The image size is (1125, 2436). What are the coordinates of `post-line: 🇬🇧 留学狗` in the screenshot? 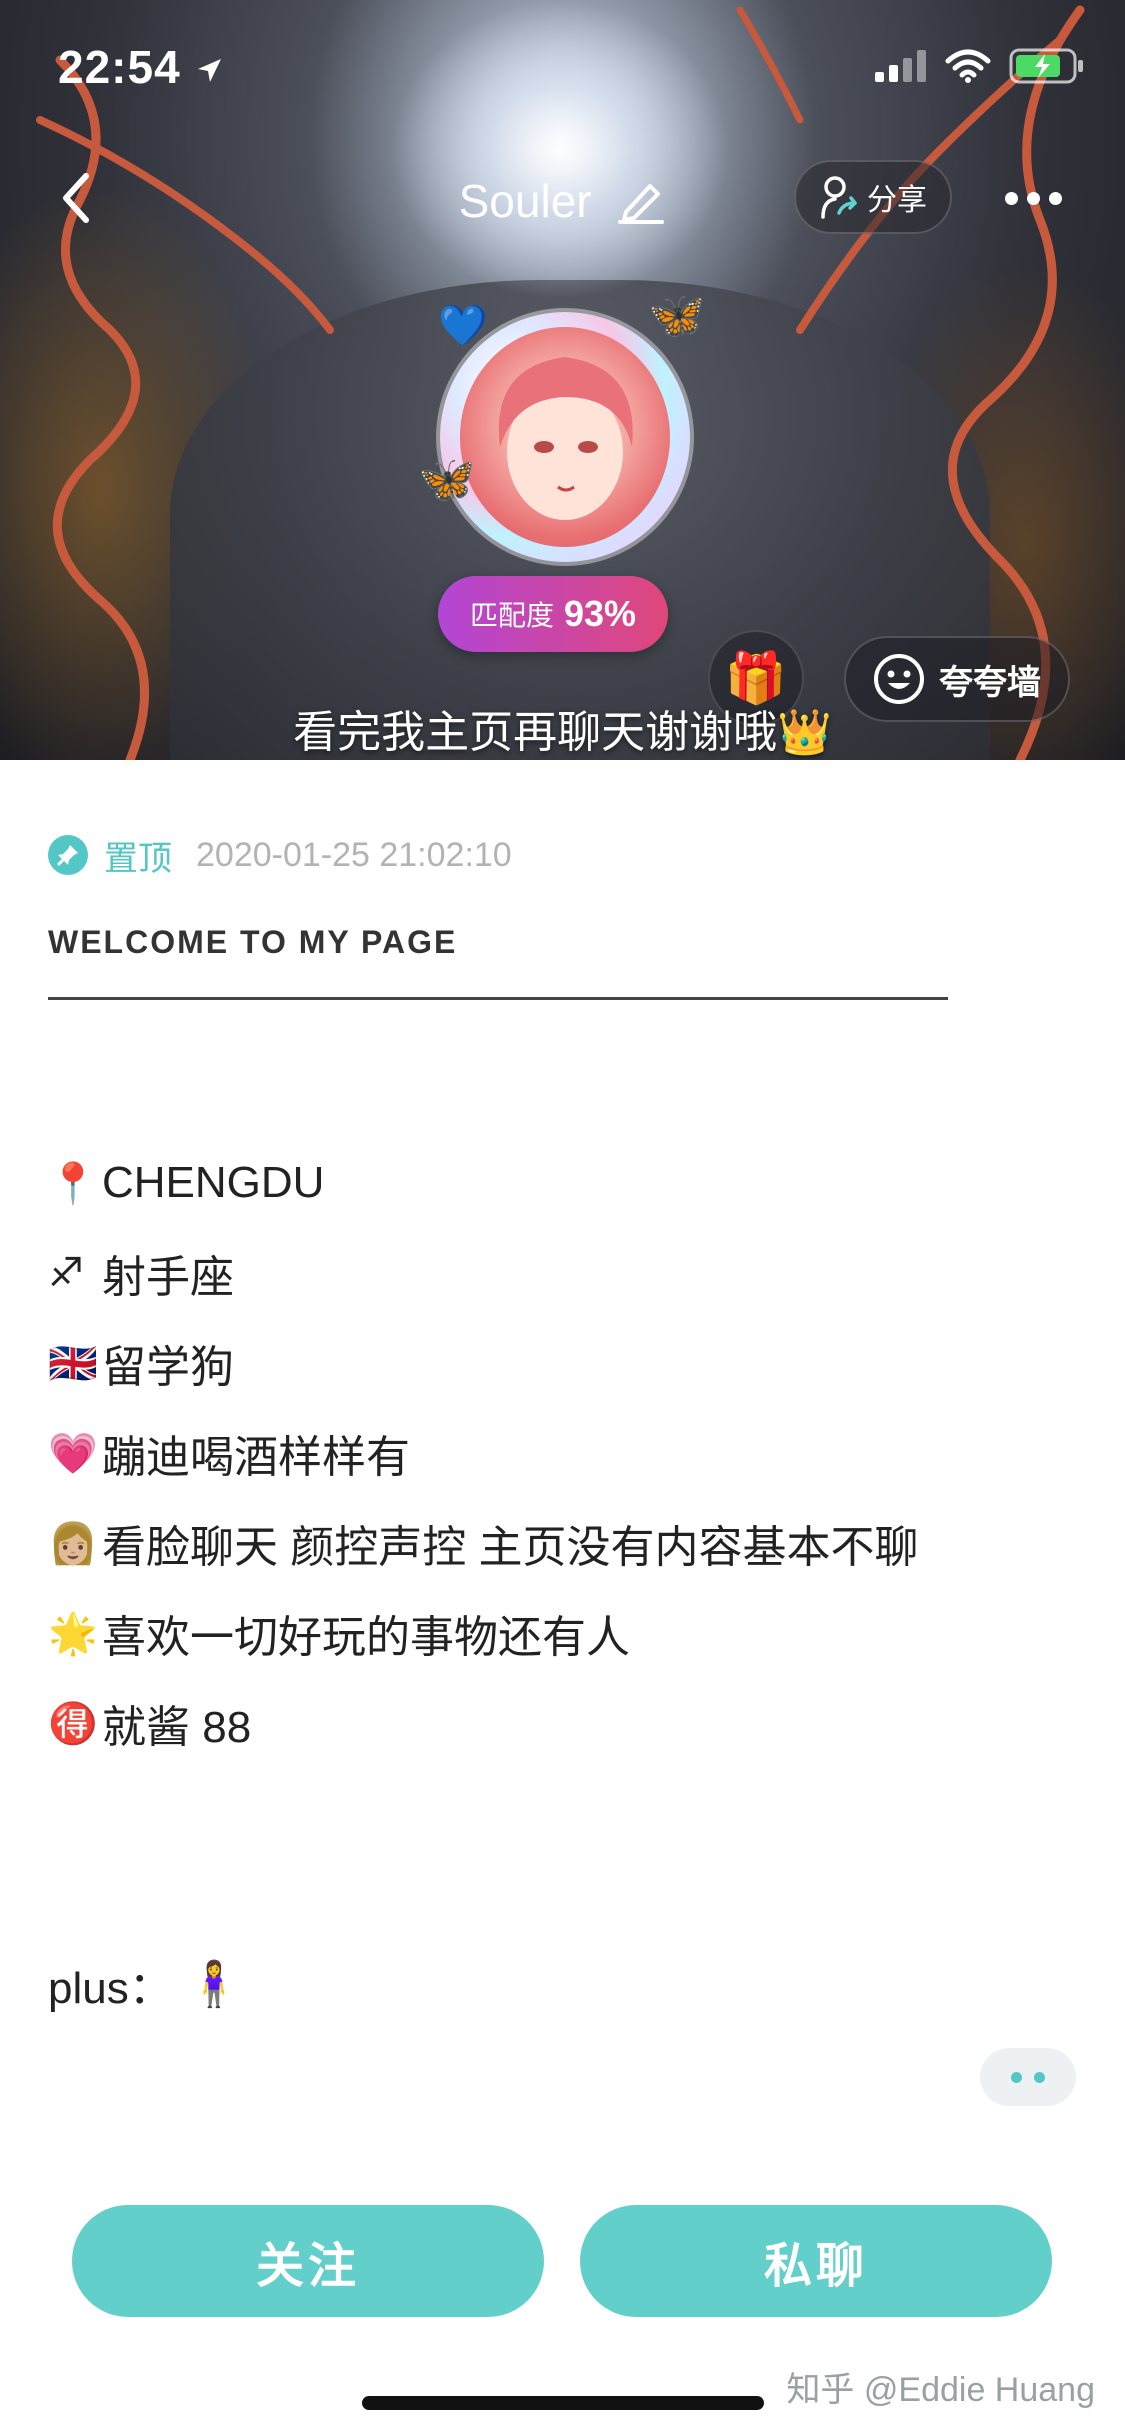 It's located at (563, 1363).